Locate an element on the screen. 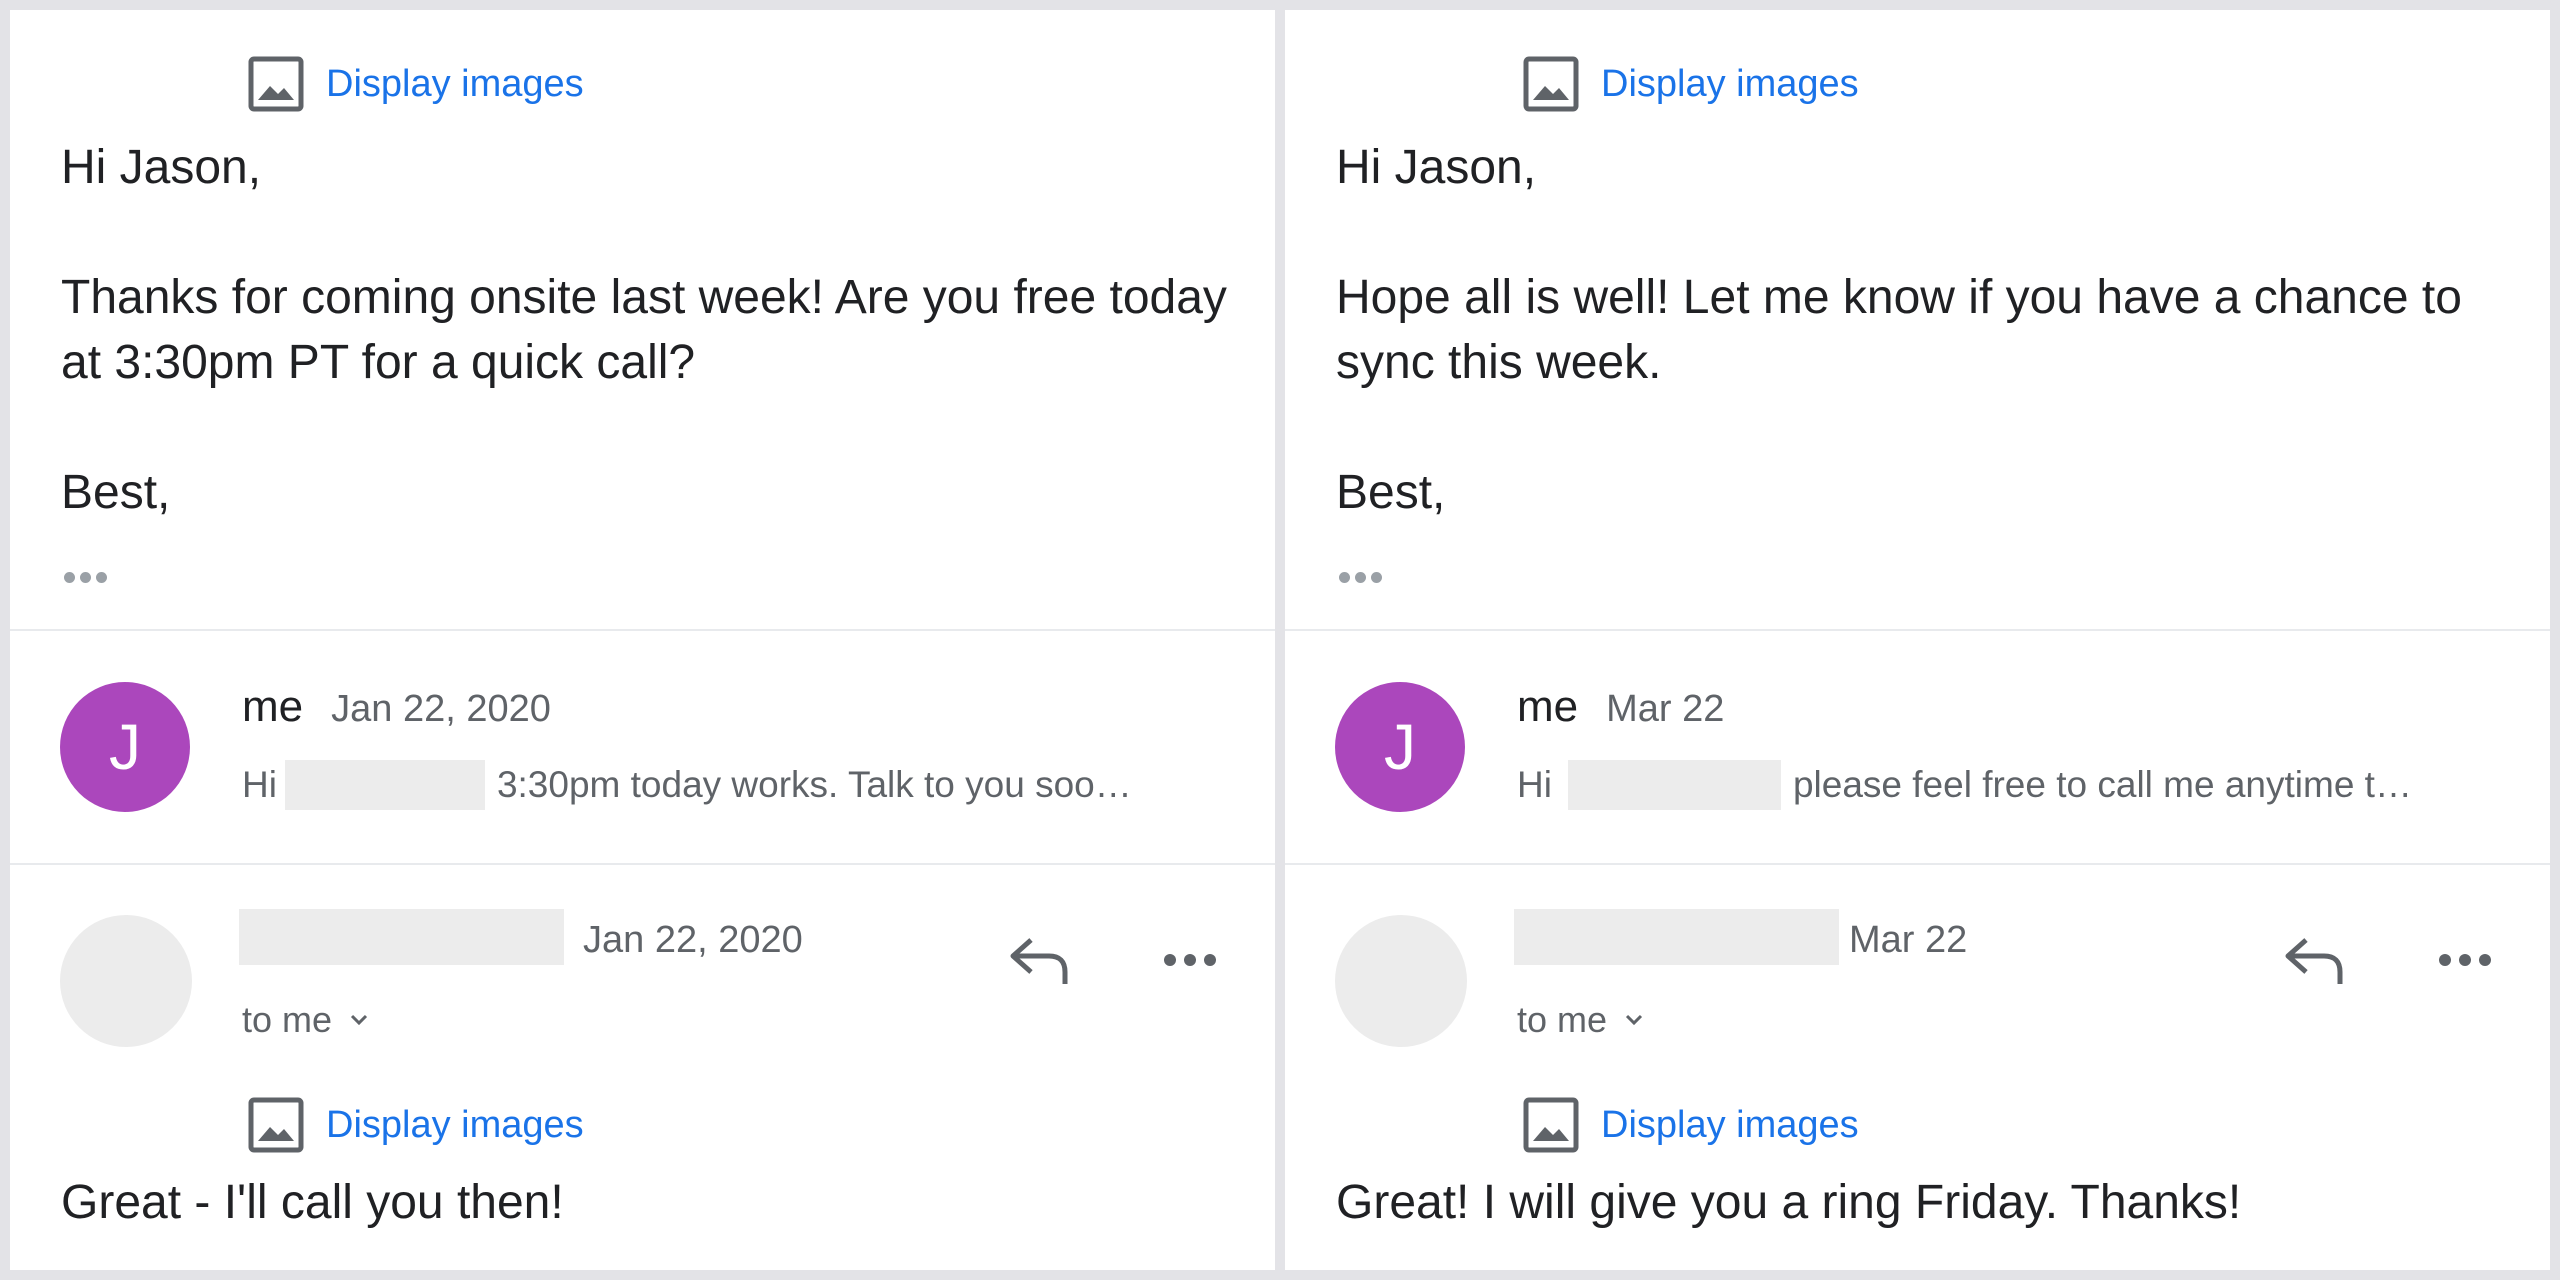  email-body: Great - I'll call you then! is located at coordinates (312, 1202).